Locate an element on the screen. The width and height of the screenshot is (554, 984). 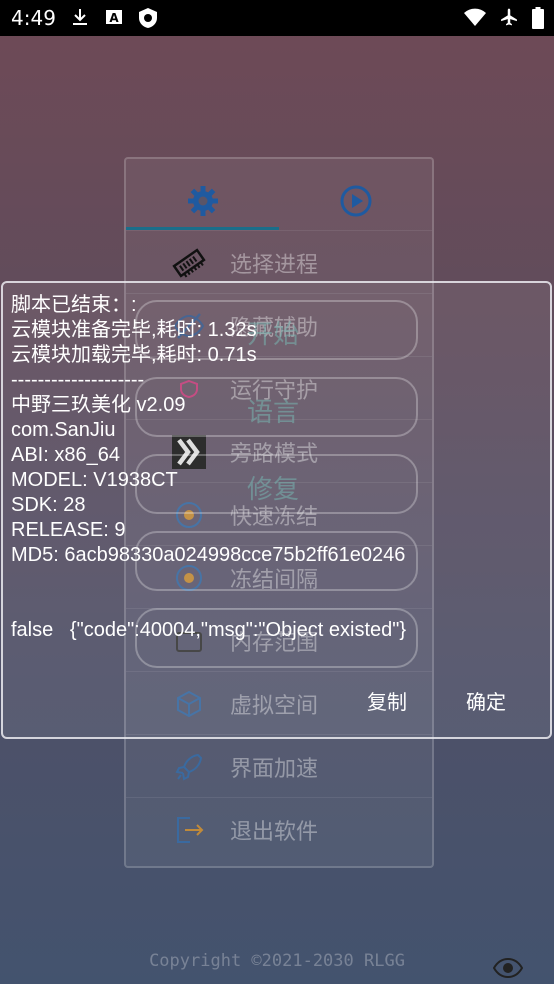
dialog-line: RELEASE: 9 is located at coordinates (68, 530).